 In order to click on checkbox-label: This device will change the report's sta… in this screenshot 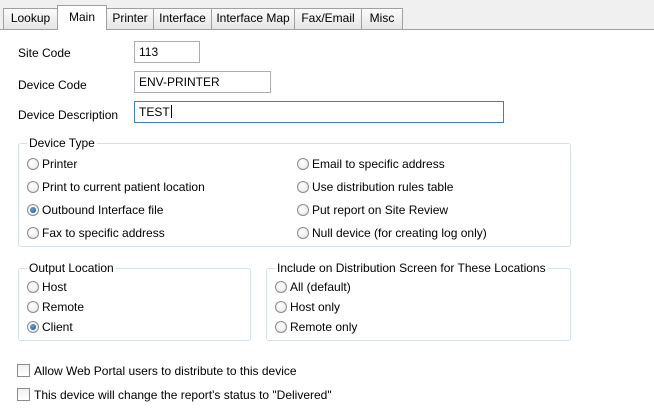, I will do `click(183, 395)`.